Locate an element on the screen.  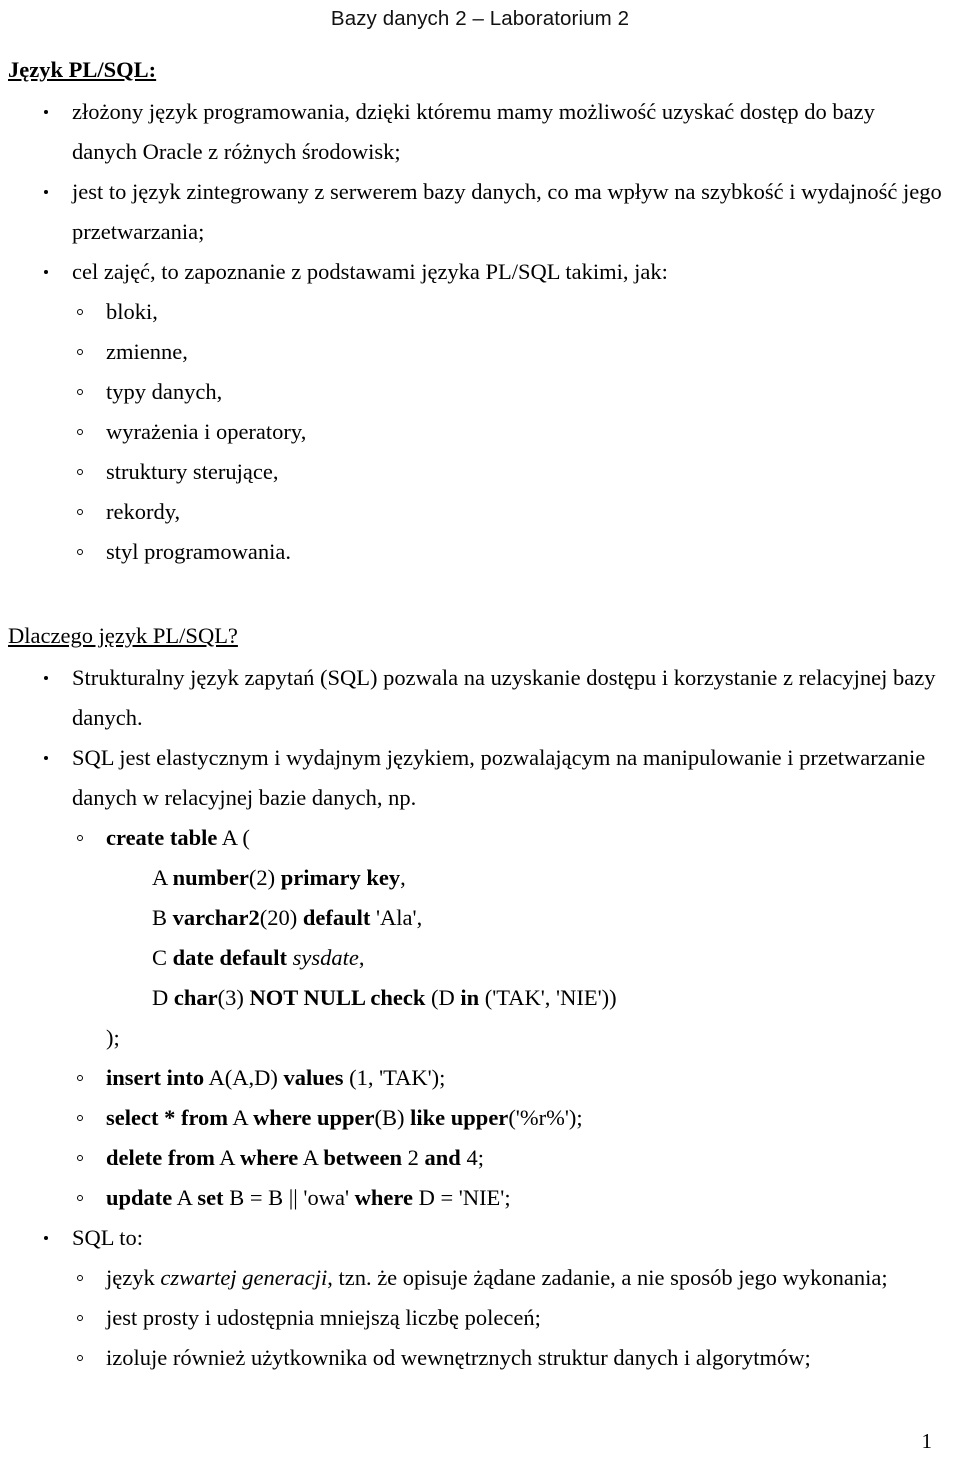
list-item: styl programowania. is located at coordinates (480, 552).